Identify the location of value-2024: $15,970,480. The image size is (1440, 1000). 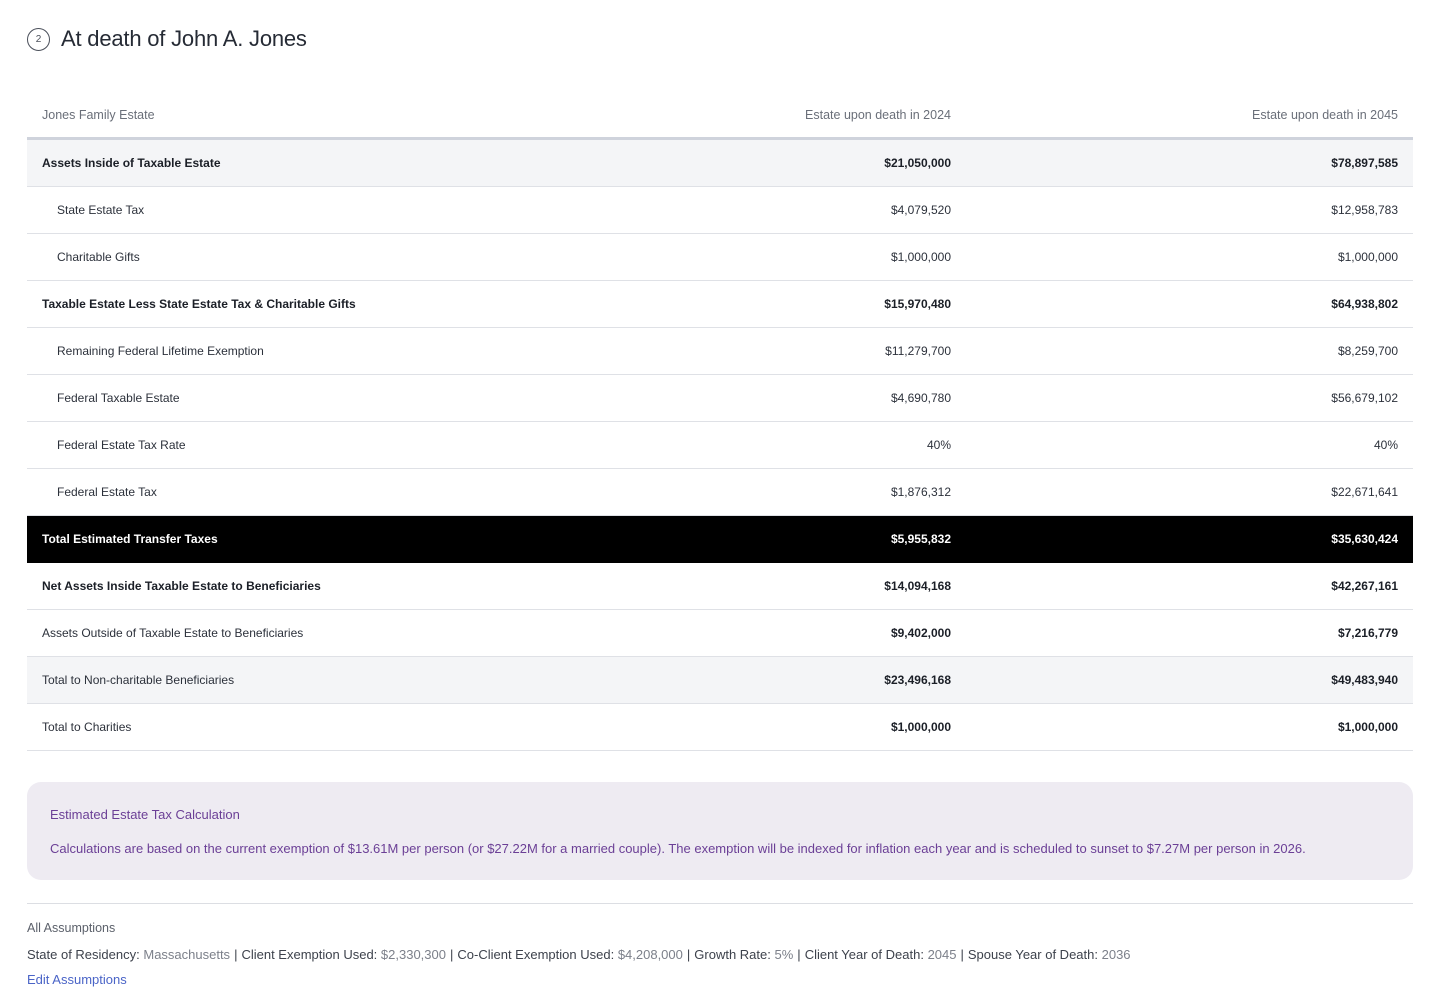
(917, 304).